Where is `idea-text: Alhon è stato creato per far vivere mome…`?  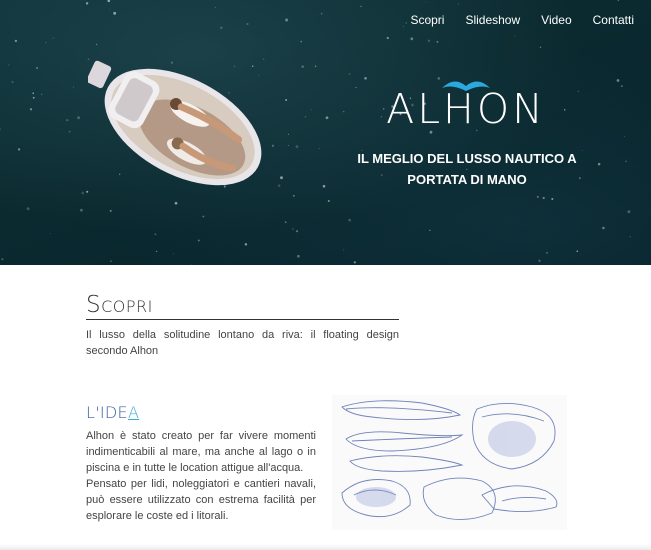
idea-text: Alhon è stato creato per far vivere mome… is located at coordinates (201, 476).